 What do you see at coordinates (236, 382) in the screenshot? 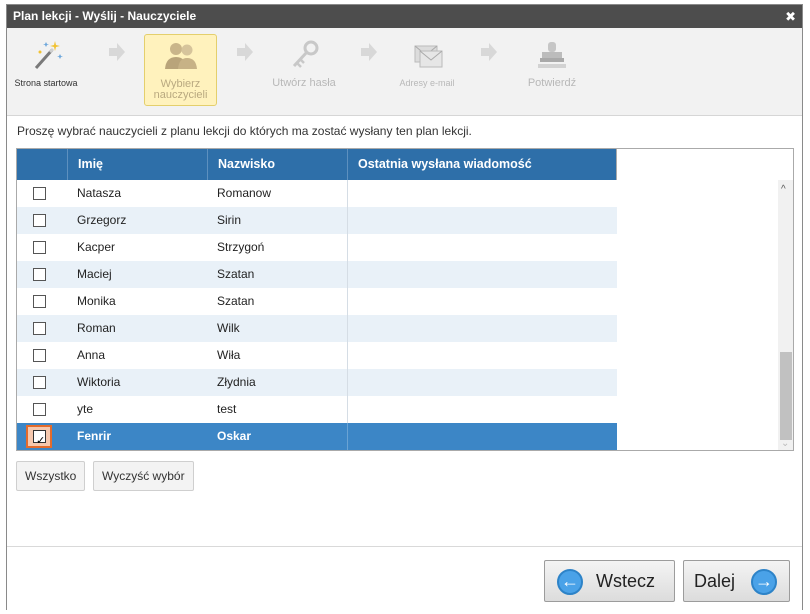
I see `last-name-cell: Złydnia` at bounding box center [236, 382].